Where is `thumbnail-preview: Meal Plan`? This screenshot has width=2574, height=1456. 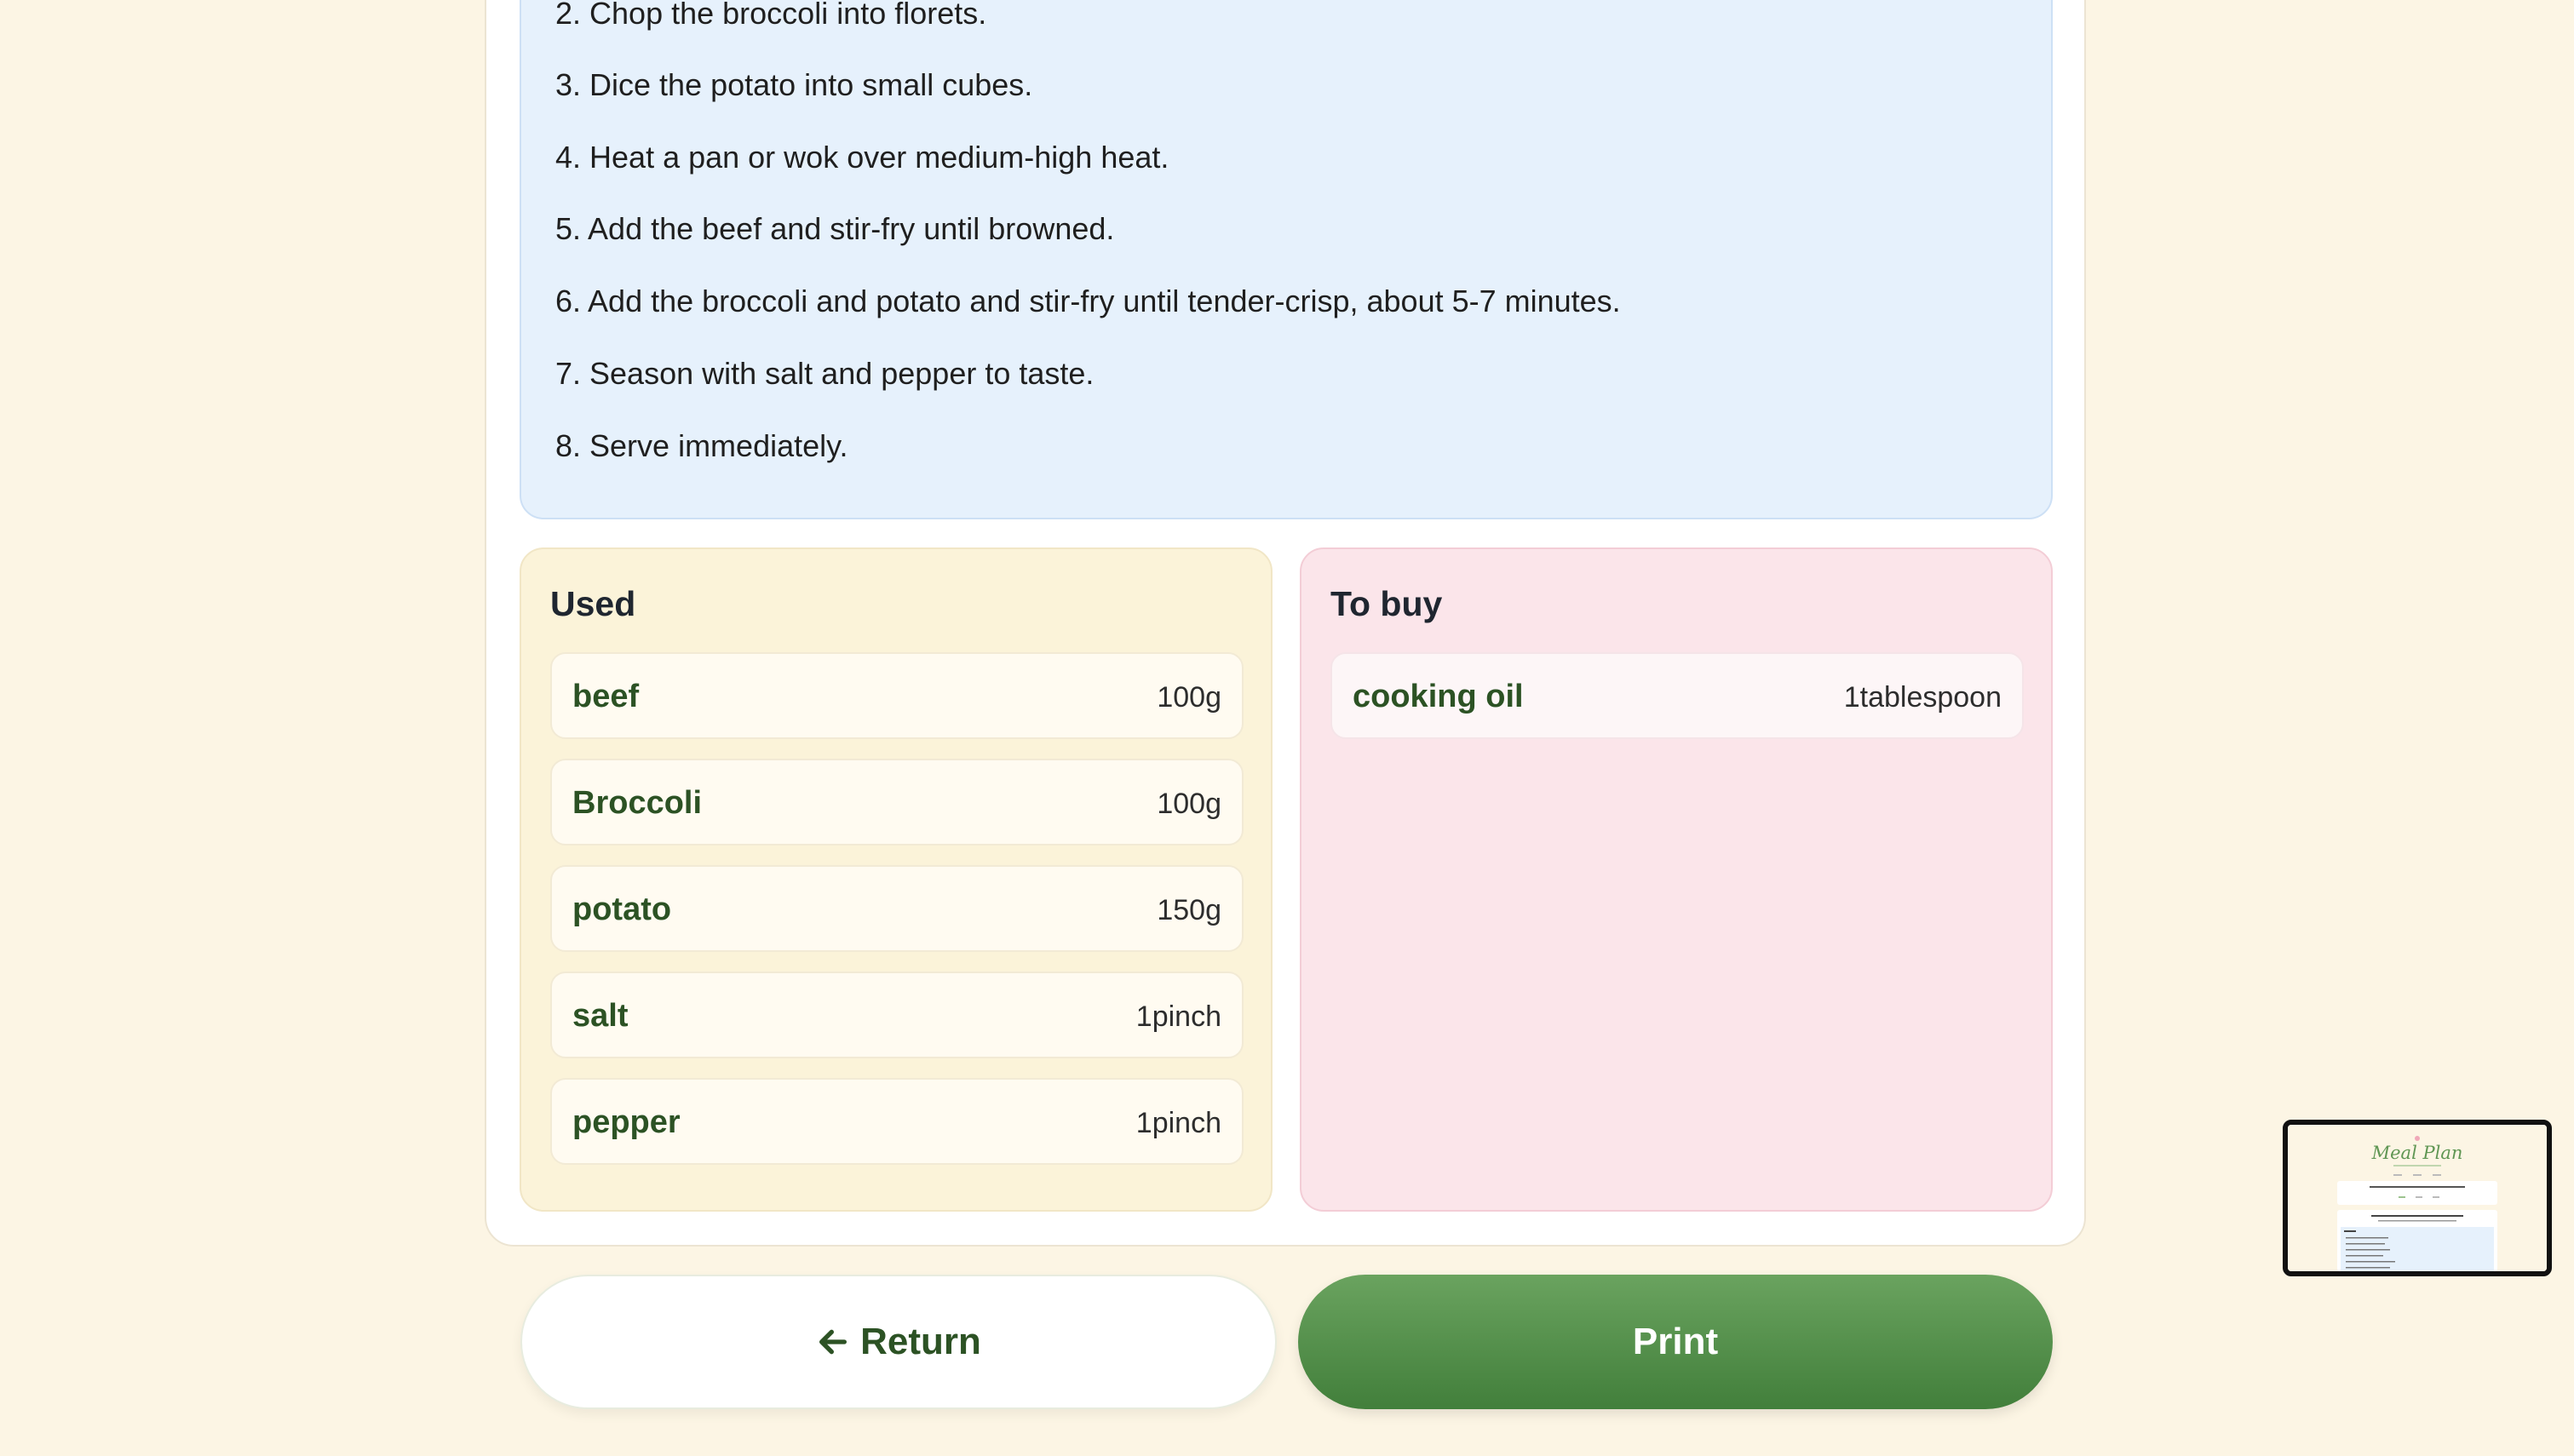
thumbnail-preview: Meal Plan is located at coordinates (2417, 1198).